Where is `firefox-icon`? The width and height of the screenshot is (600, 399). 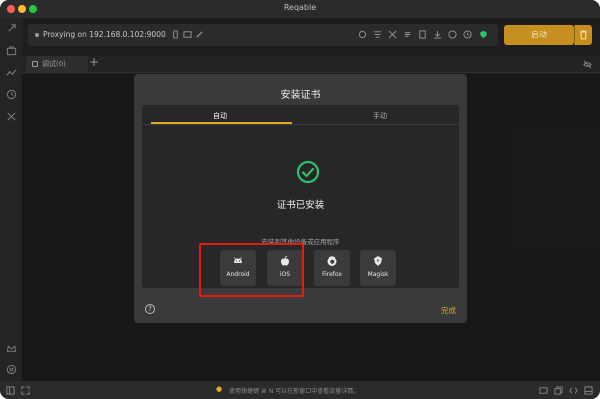 firefox-icon is located at coordinates (332, 261).